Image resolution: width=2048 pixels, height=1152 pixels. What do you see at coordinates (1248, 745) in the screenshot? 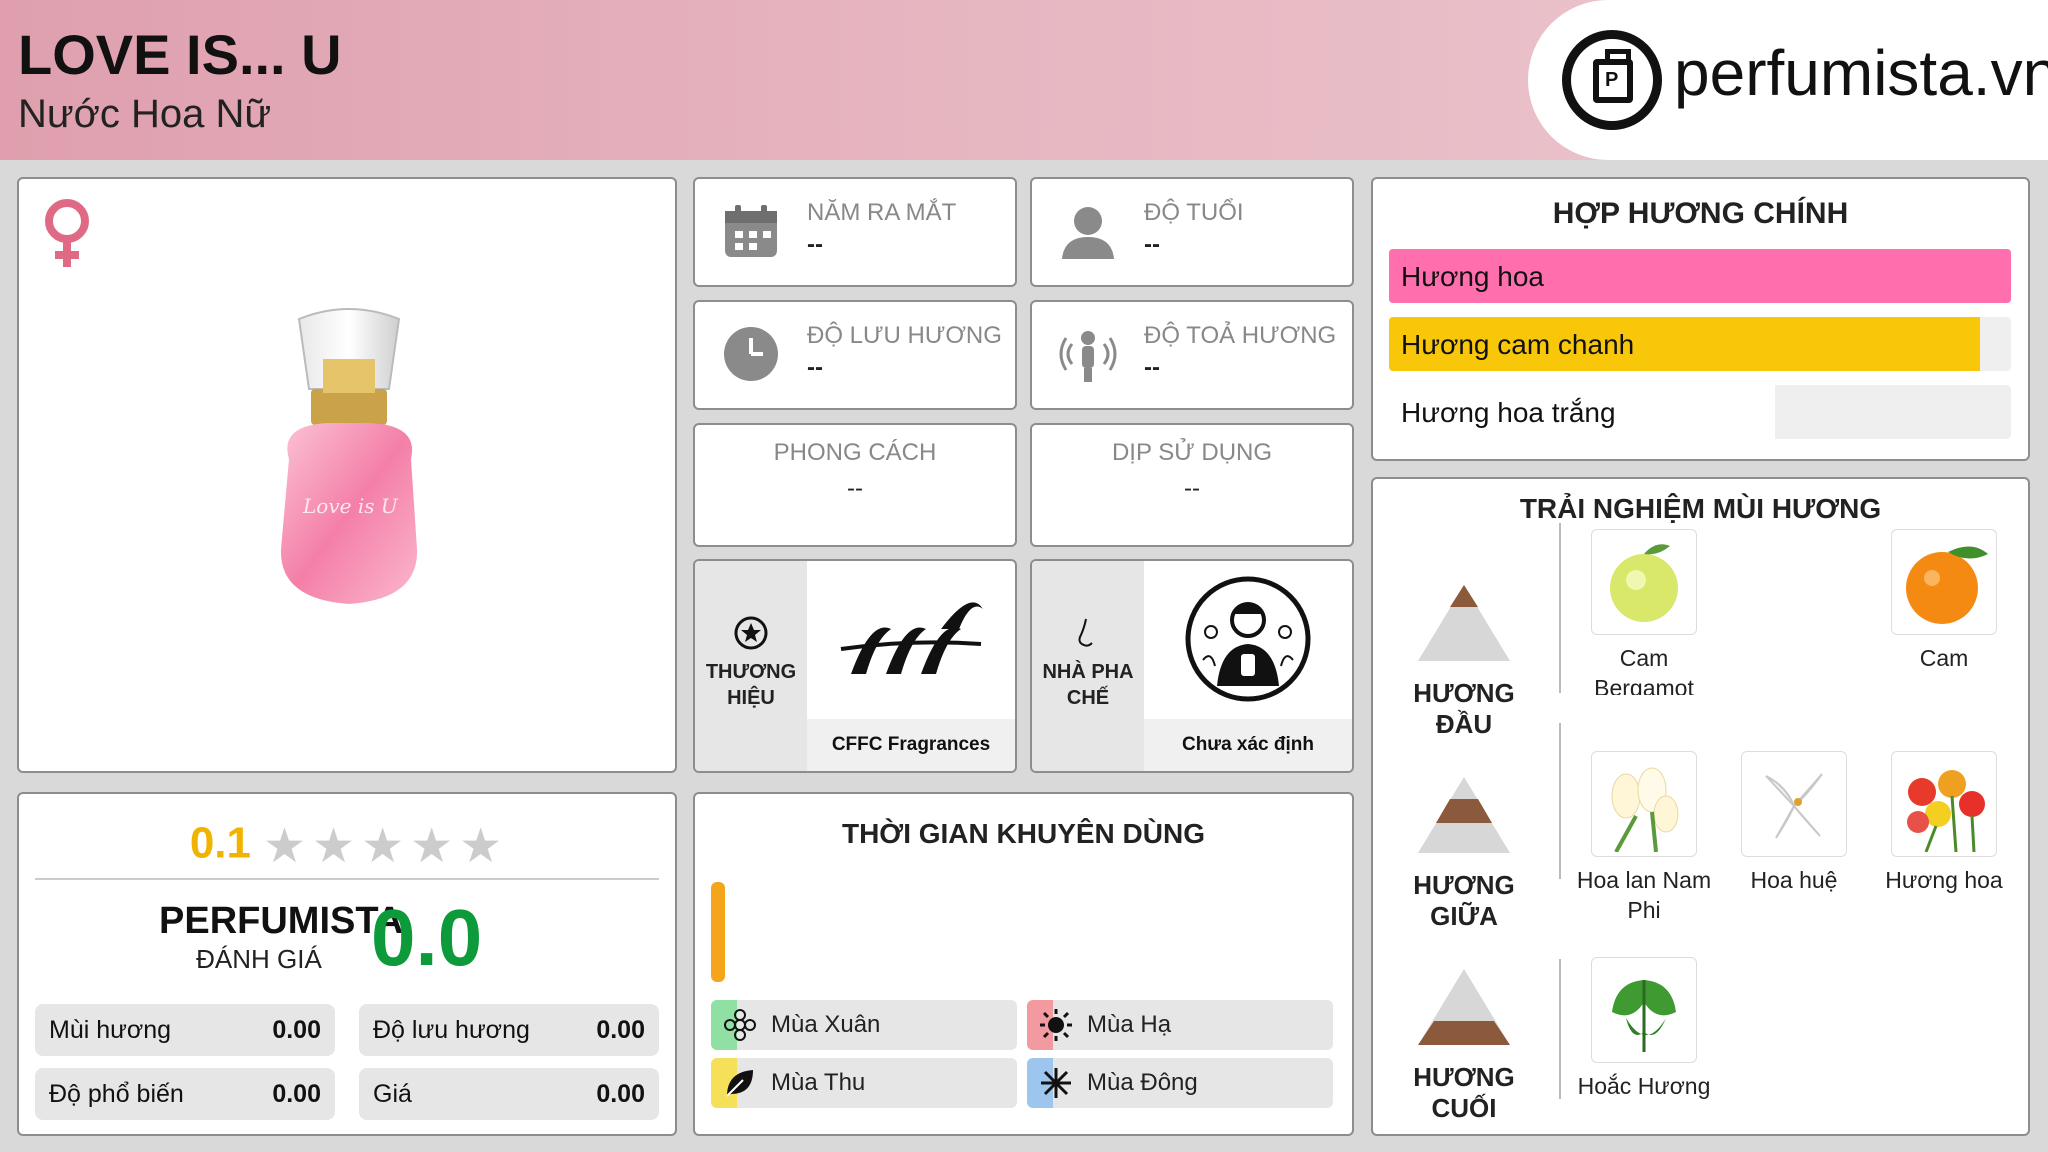
I see `perfumer-name: Chưa xác định` at bounding box center [1248, 745].